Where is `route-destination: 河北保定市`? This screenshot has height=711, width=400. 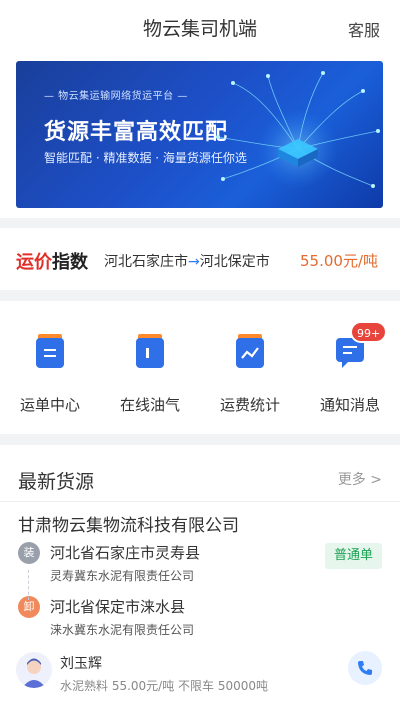
route-destination: 河北保定市 is located at coordinates (234, 262).